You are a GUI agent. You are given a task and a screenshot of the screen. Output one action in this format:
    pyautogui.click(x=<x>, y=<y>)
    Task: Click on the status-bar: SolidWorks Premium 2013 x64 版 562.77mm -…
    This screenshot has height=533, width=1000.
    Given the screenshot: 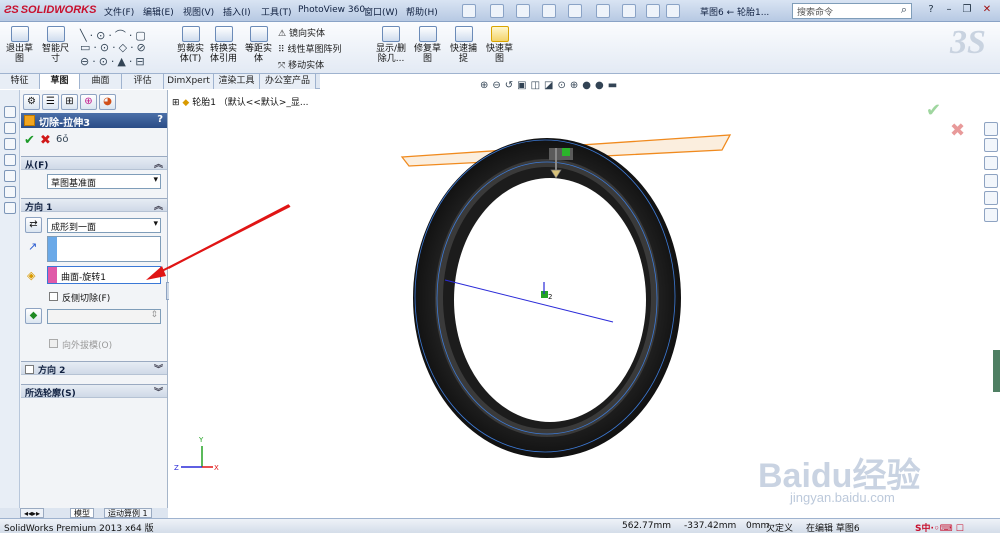 What is the action you would take?
    pyautogui.click(x=500, y=525)
    